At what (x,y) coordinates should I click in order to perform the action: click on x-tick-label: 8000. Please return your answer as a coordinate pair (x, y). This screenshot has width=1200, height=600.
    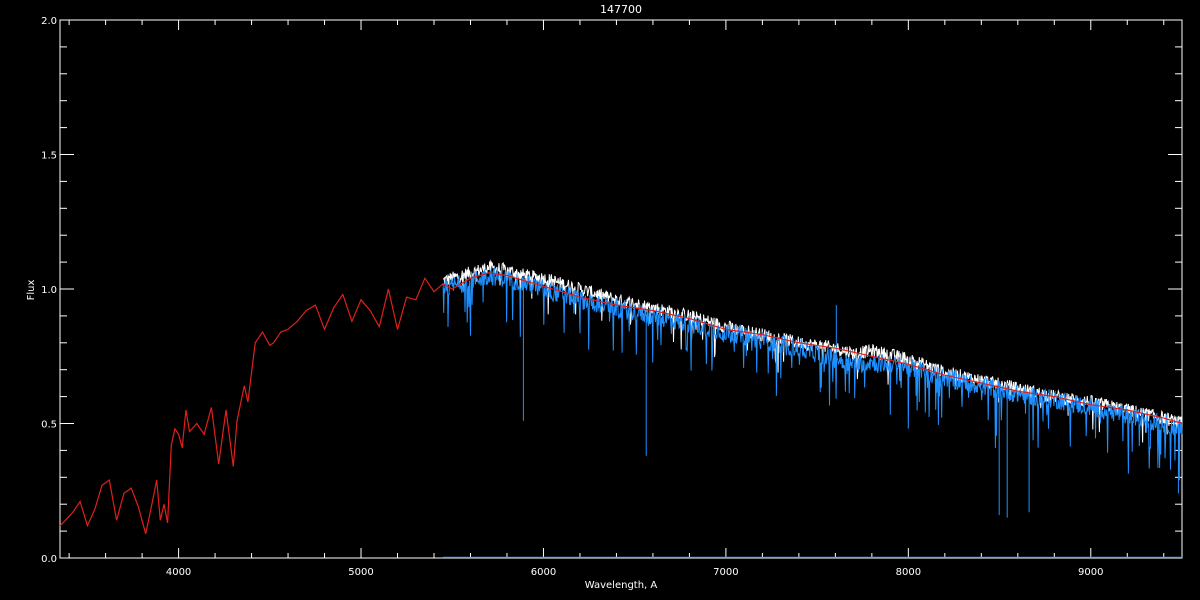
    Looking at the image, I should click on (908, 572).